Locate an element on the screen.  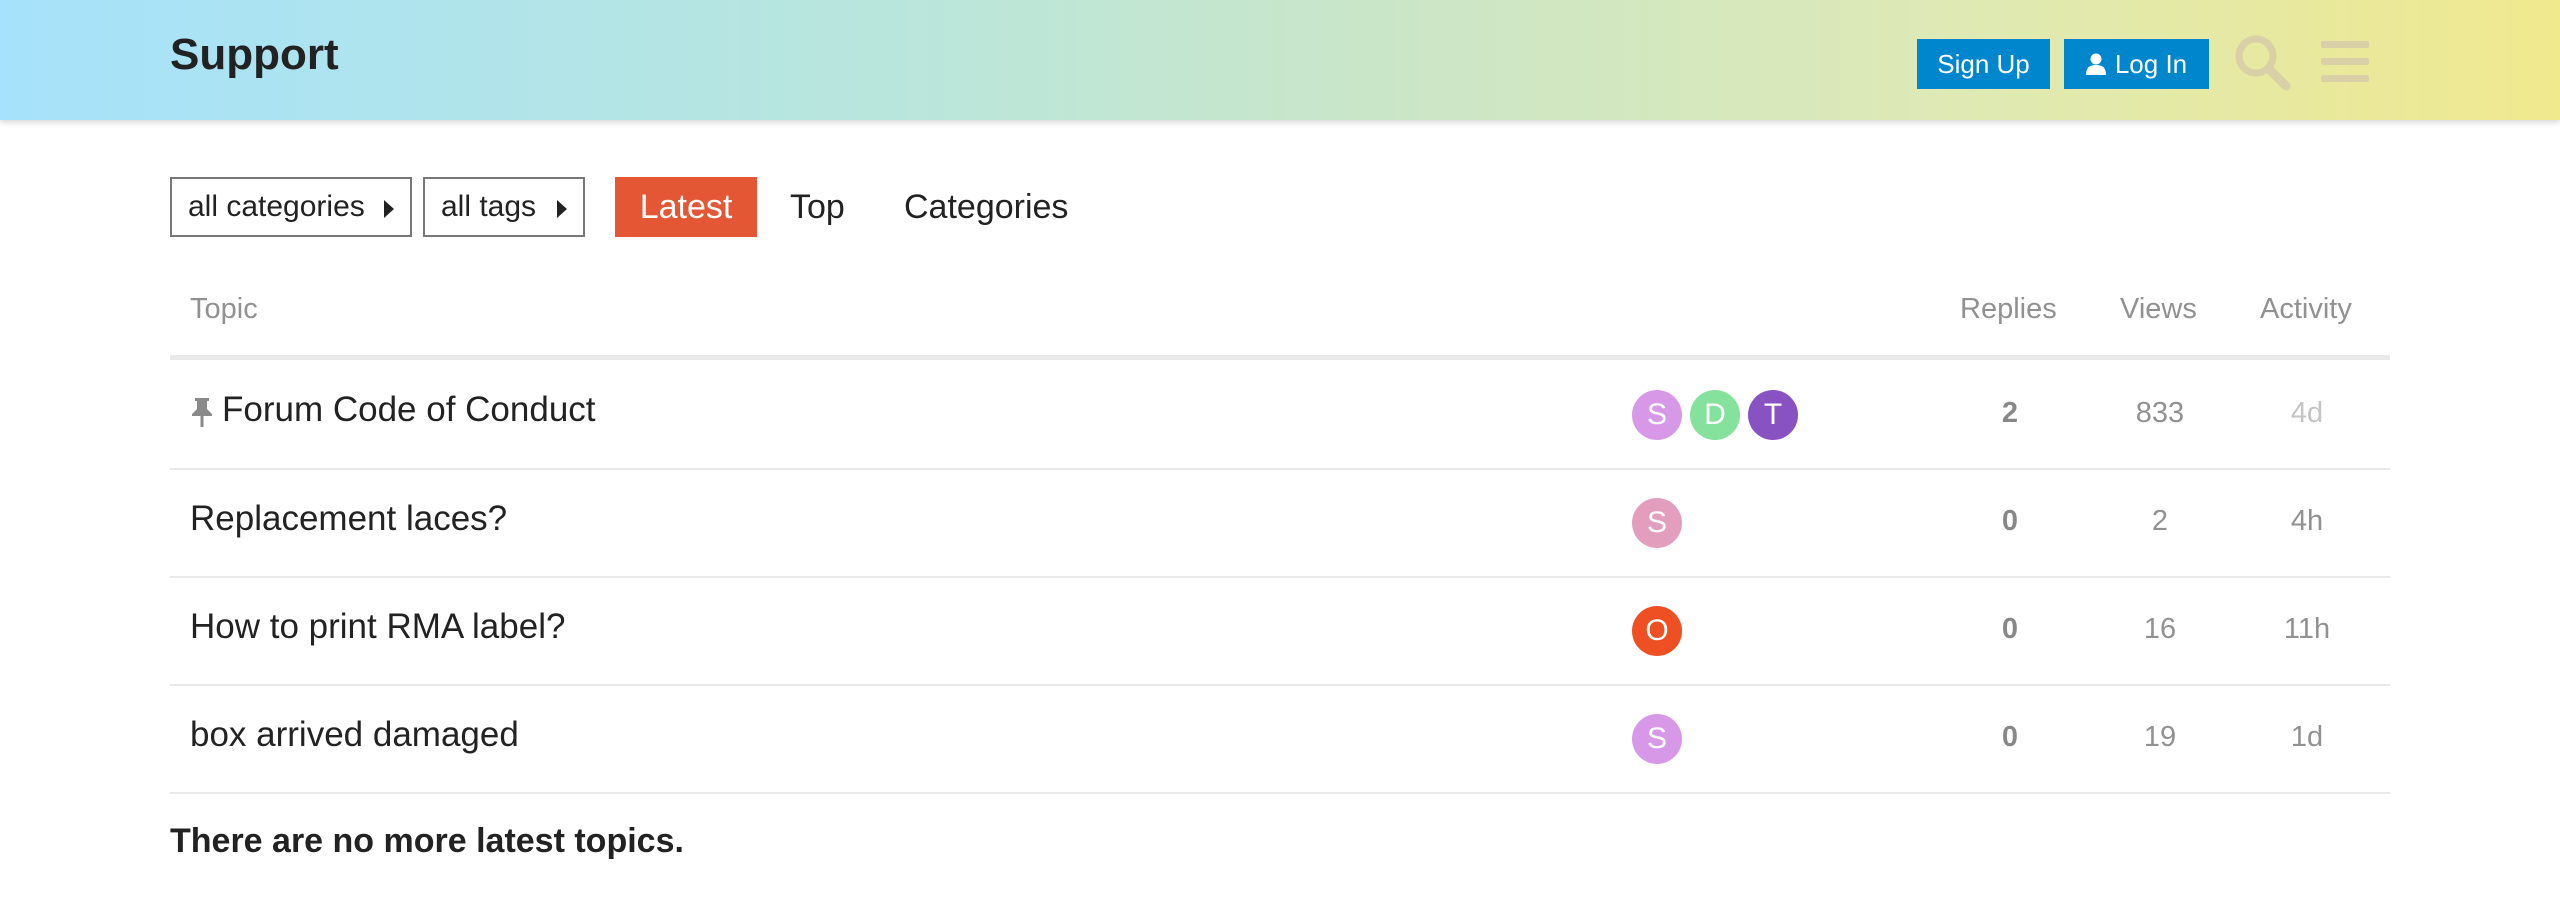
column-header-topic: Topic is located at coordinates (224, 309).